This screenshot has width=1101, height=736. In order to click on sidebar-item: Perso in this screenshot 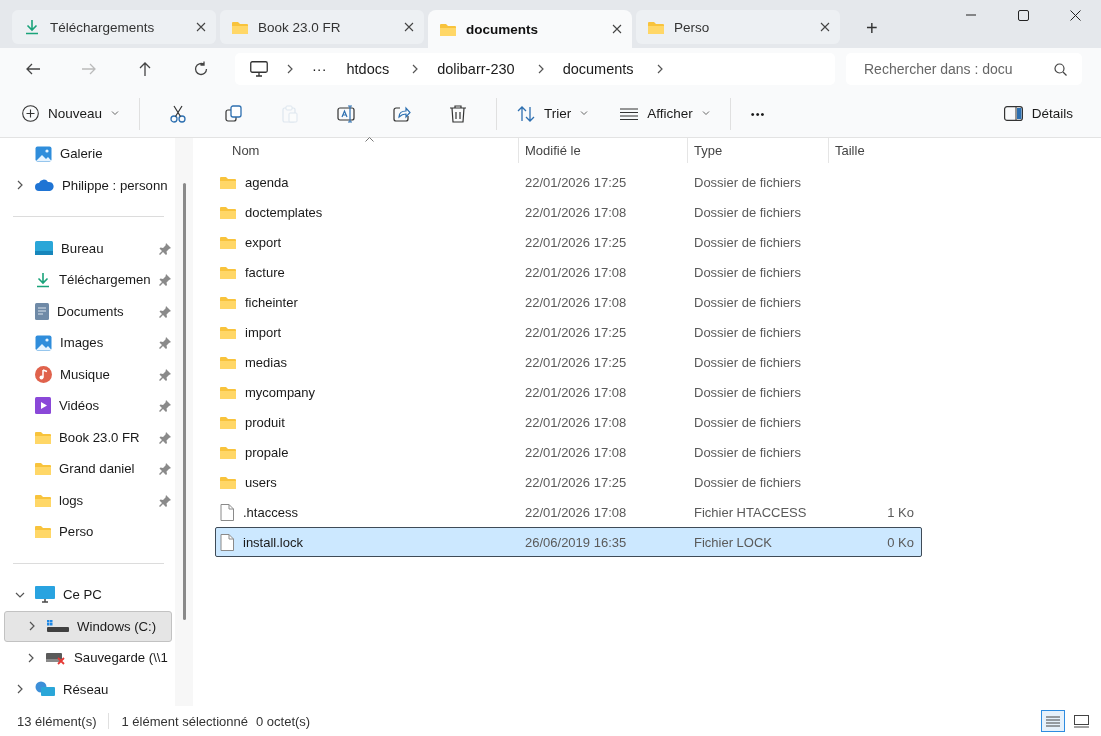, I will do `click(87, 532)`.